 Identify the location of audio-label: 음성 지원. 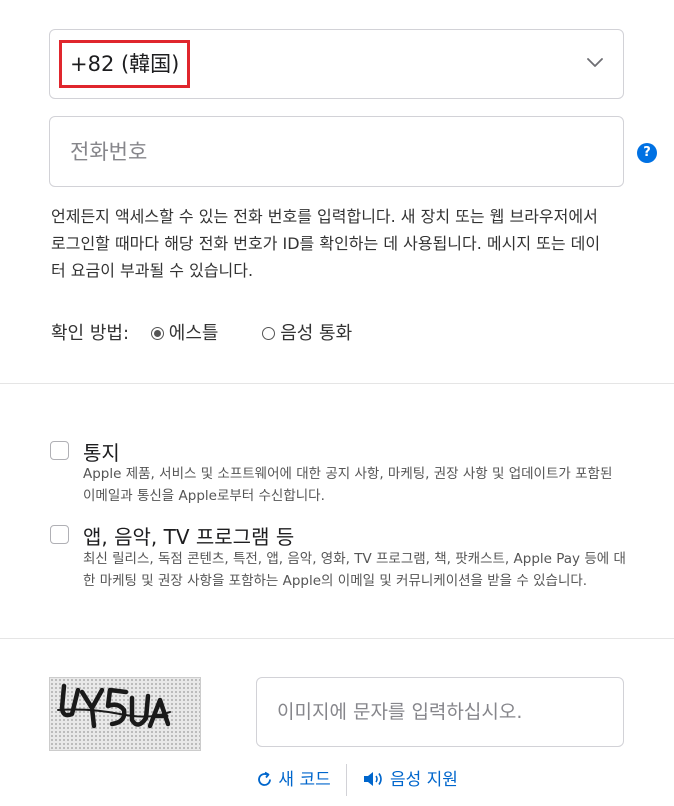
(423, 780).